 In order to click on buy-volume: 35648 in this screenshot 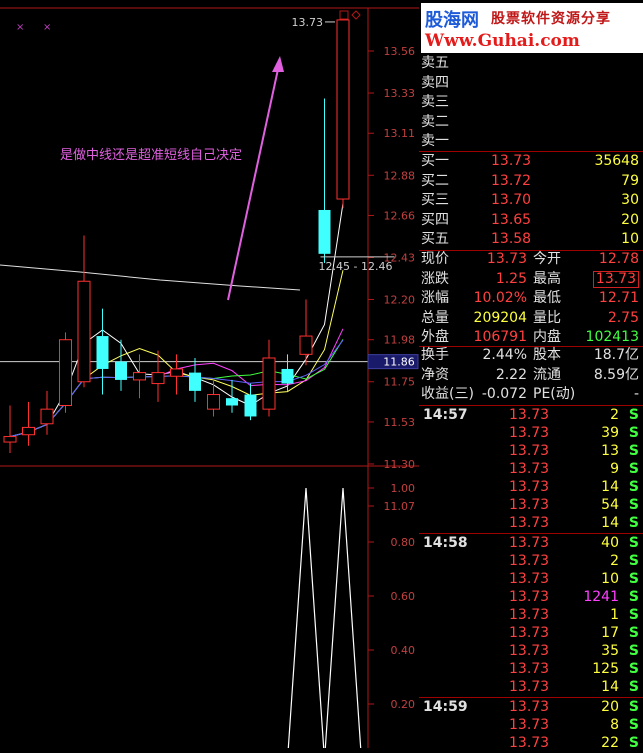, I will do `click(616, 161)`.